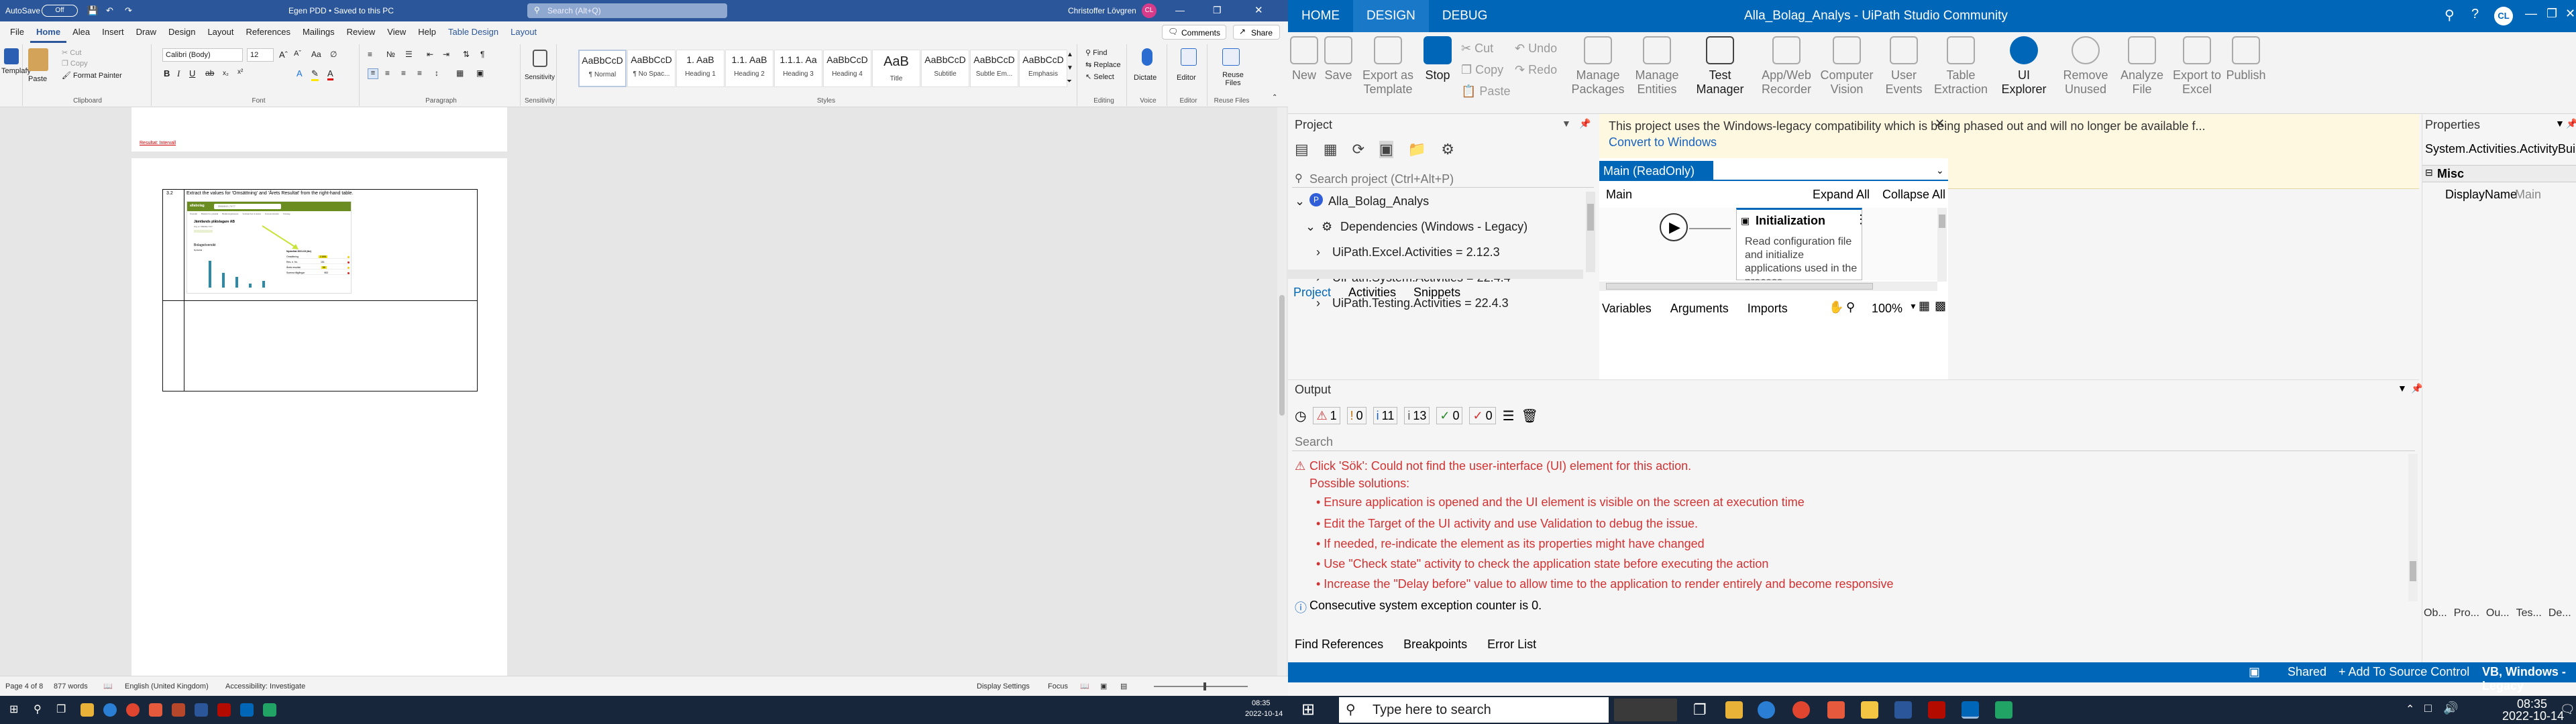 The width and height of the screenshot is (2576, 724). What do you see at coordinates (1003, 686) in the screenshot?
I see `display-settings: Display Settings` at bounding box center [1003, 686].